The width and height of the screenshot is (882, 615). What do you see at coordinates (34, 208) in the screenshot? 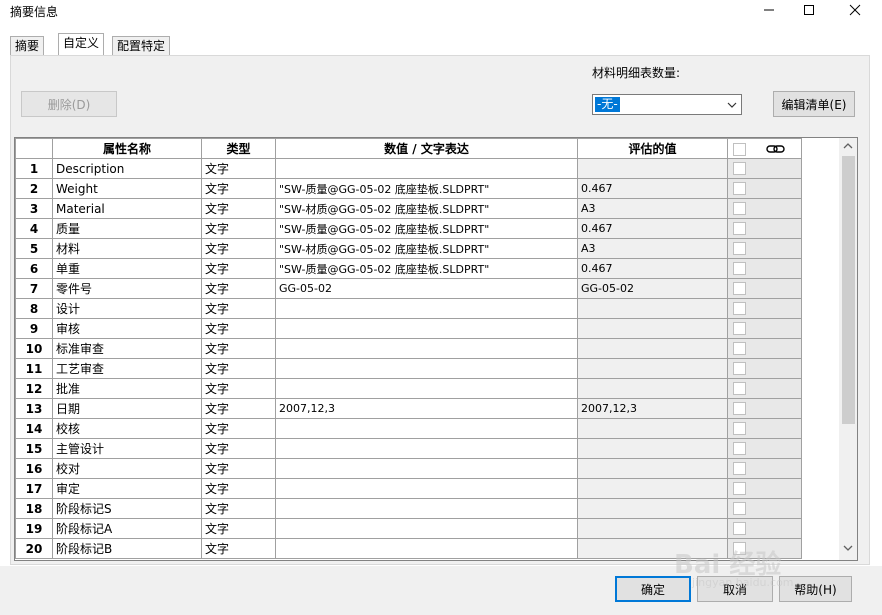
I see `row-number: 3` at bounding box center [34, 208].